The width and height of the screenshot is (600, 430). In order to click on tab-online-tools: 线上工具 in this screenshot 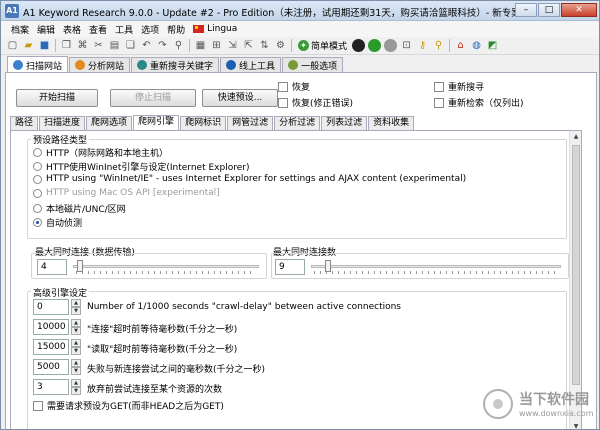, I will do `click(251, 64)`.